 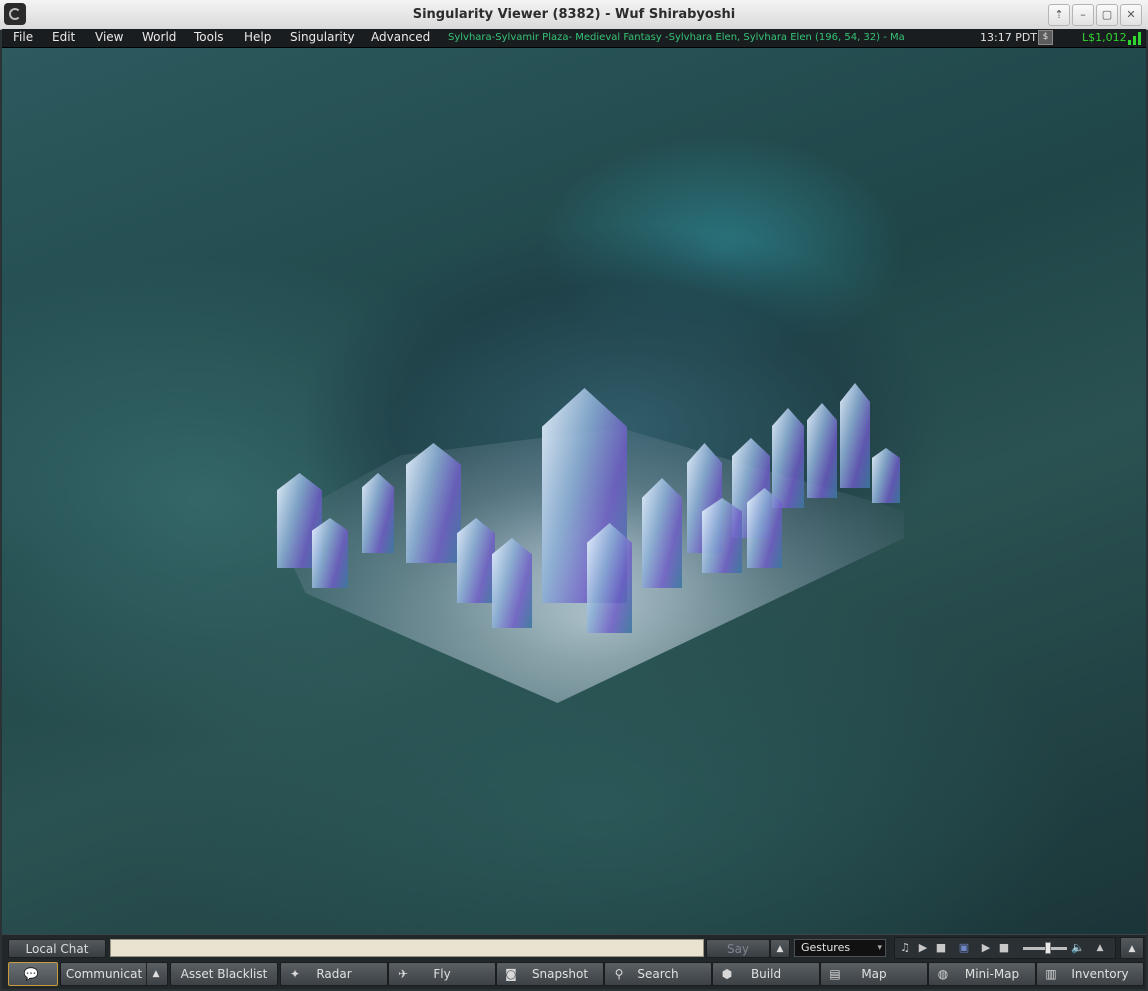 What do you see at coordinates (407, 948) in the screenshot?
I see `chat-input` at bounding box center [407, 948].